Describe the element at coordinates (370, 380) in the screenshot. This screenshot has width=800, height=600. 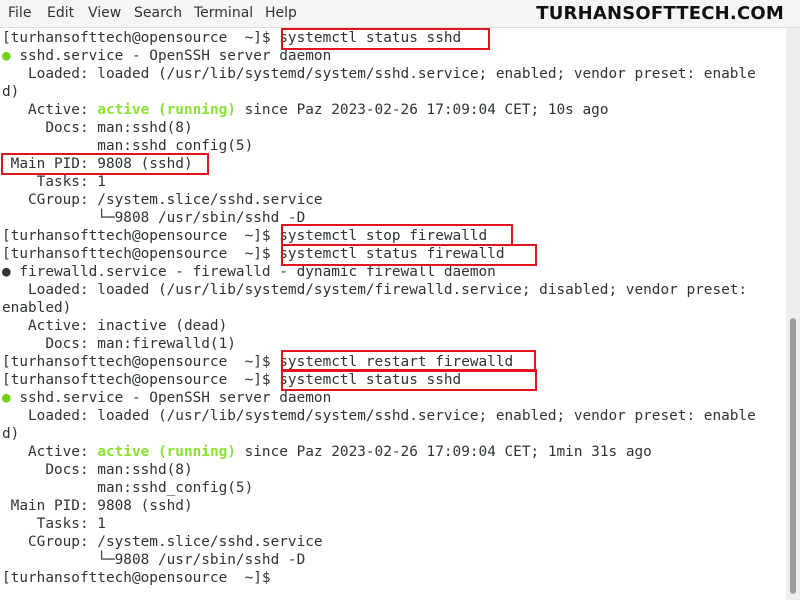
I see `command-status-sshd-2: systemctl status sshd` at that location.